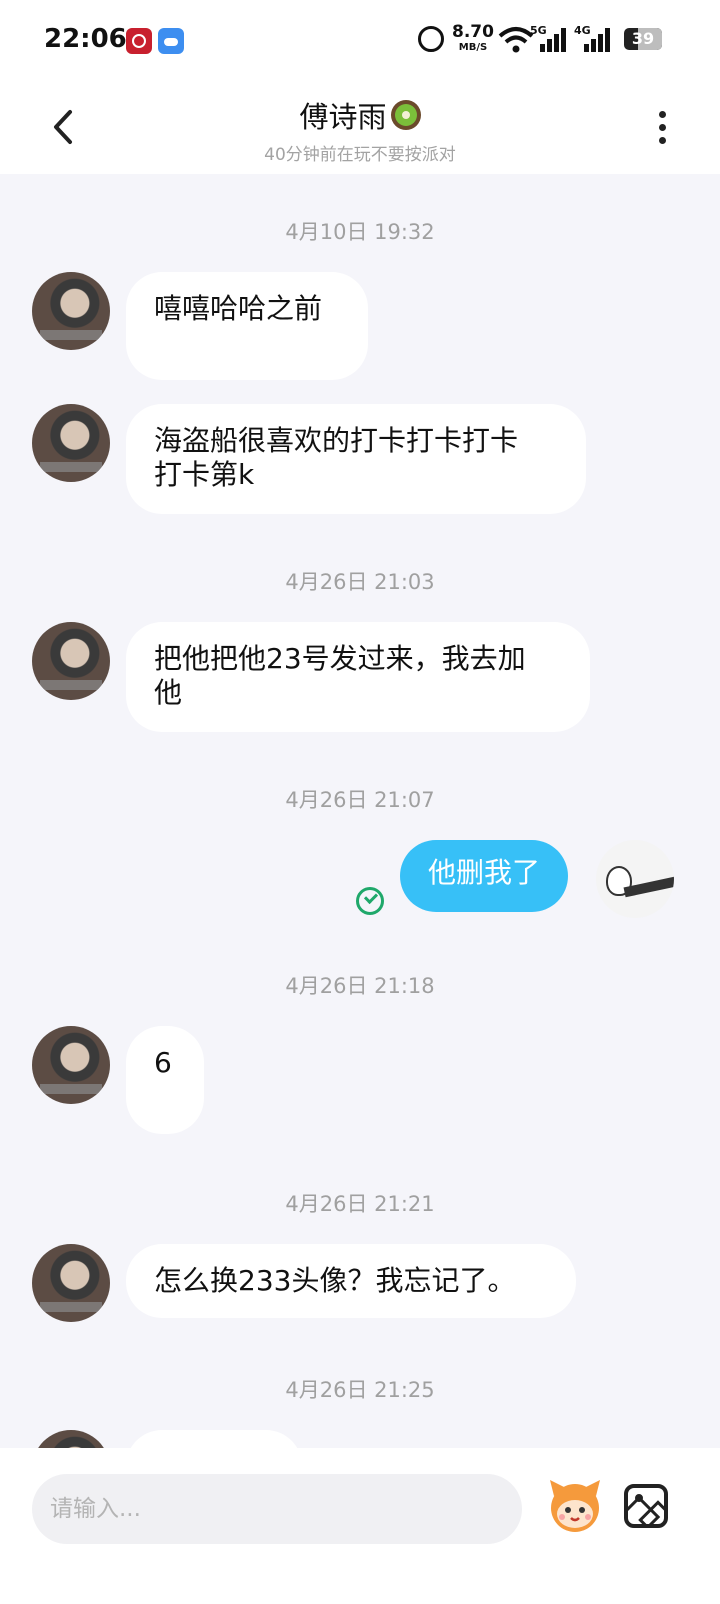 Image resolution: width=720 pixels, height=1604 pixels. I want to click on timestamp: 4月26日 21:03, so click(360, 582).